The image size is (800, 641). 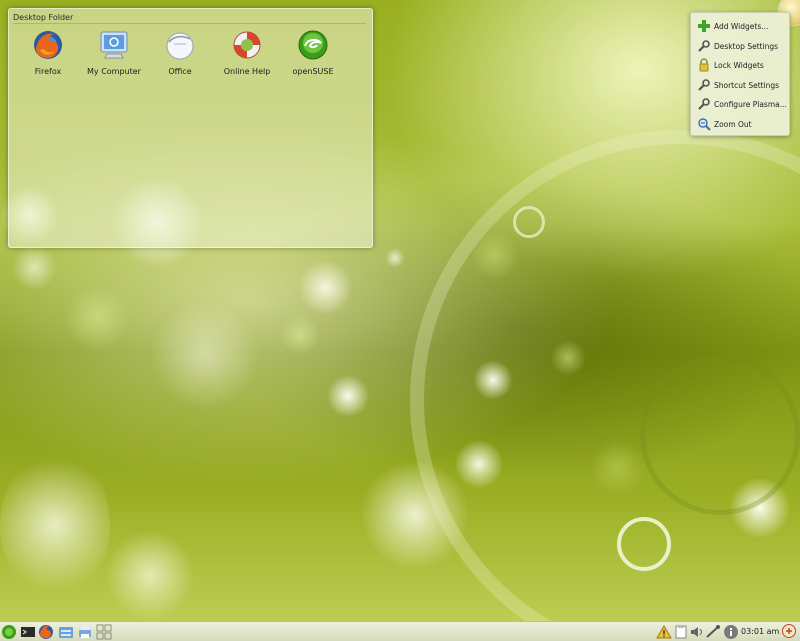 I want to click on pager-icon, so click(x=104, y=632).